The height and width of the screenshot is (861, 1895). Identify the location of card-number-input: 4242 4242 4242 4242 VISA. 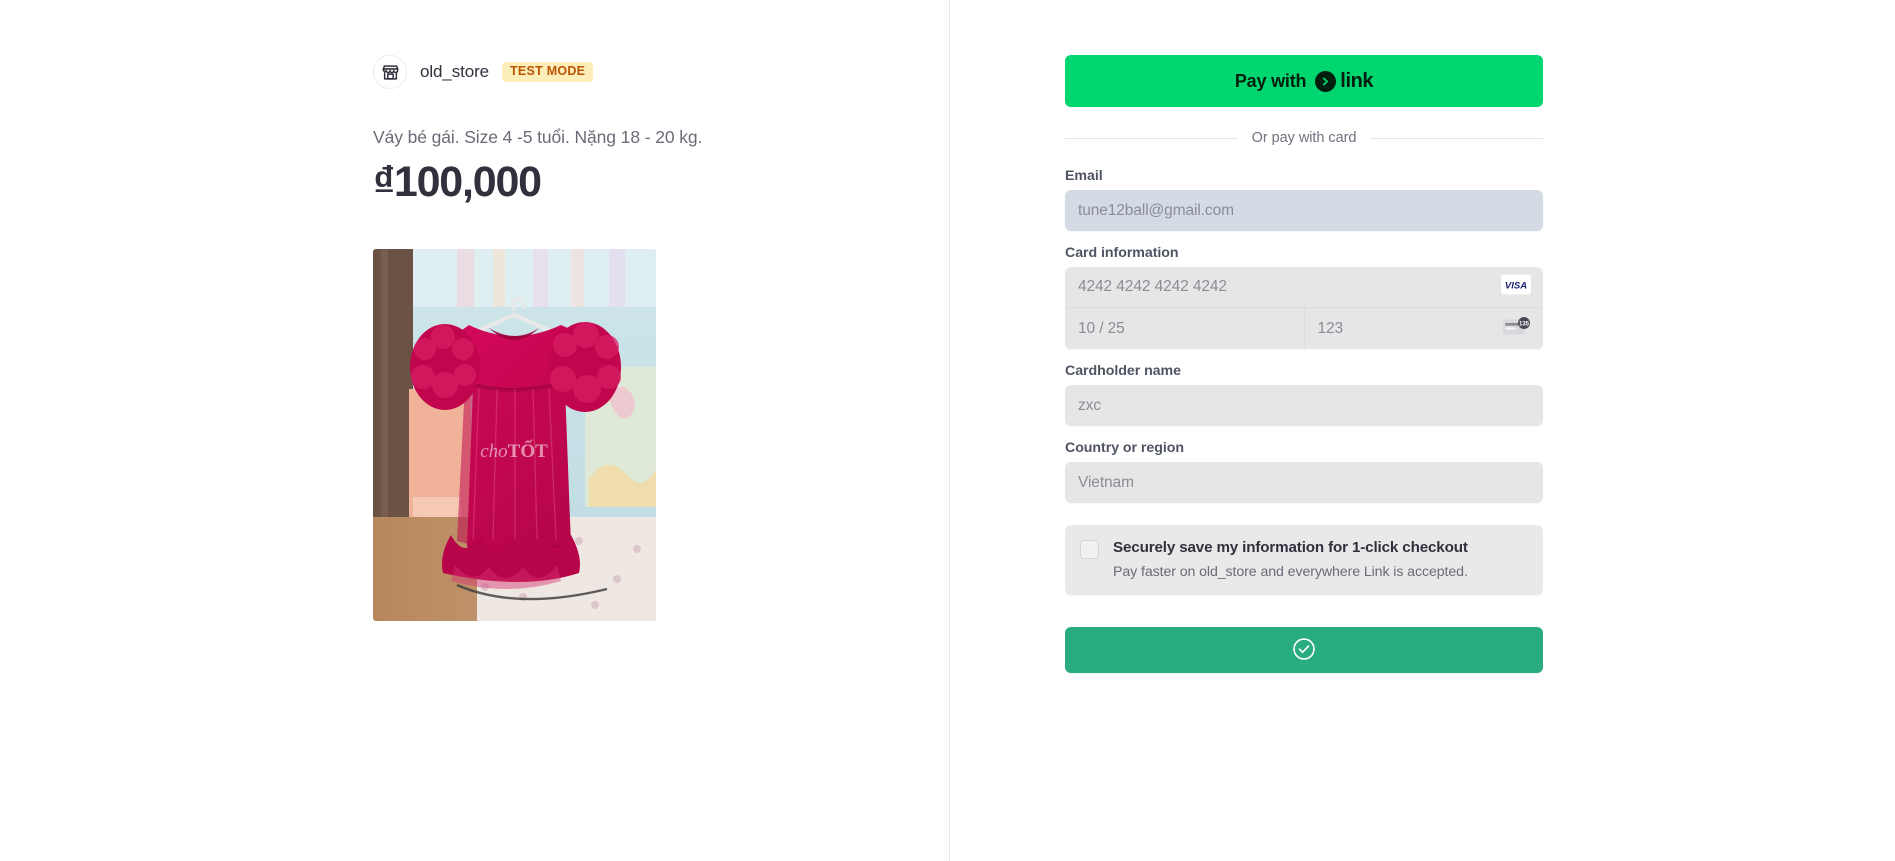
(1304, 287).